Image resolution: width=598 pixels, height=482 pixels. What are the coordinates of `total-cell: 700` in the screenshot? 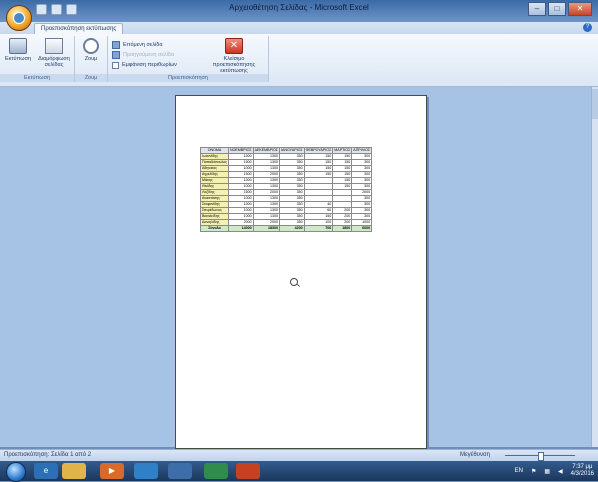 It's located at (318, 228).